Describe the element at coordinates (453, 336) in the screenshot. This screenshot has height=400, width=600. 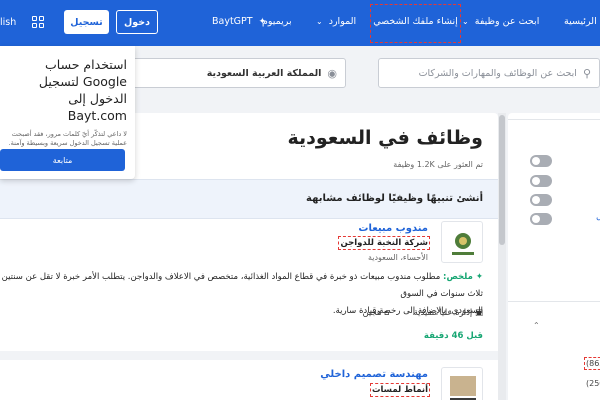
I see `posted-time: قبل 46 دقيقة` at that location.